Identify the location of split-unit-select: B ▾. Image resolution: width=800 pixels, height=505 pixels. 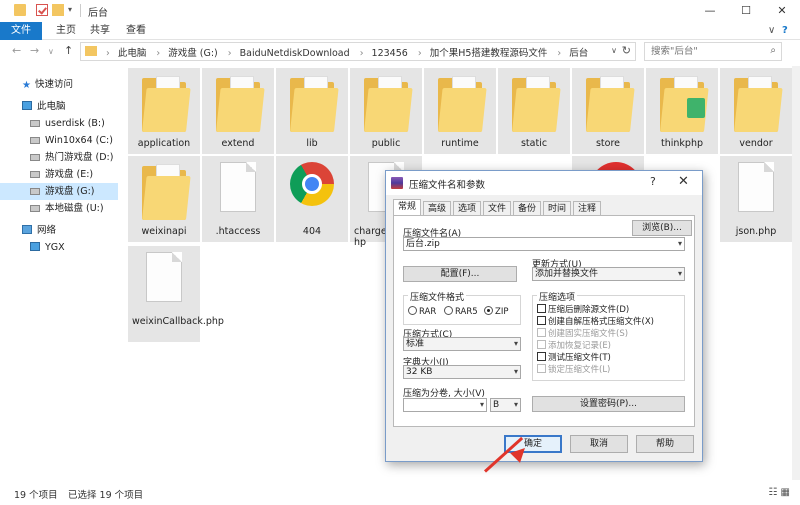
(505, 405).